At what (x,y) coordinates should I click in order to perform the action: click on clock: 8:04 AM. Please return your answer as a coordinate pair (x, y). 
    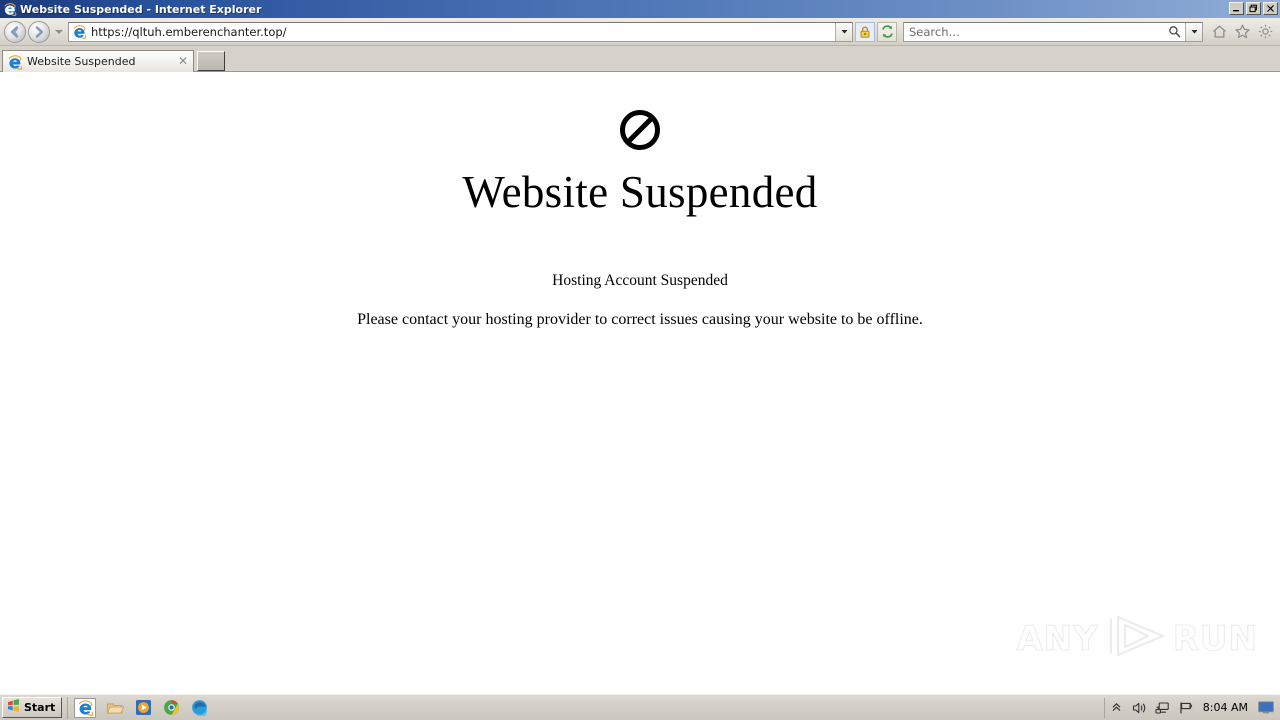
    Looking at the image, I should click on (1225, 707).